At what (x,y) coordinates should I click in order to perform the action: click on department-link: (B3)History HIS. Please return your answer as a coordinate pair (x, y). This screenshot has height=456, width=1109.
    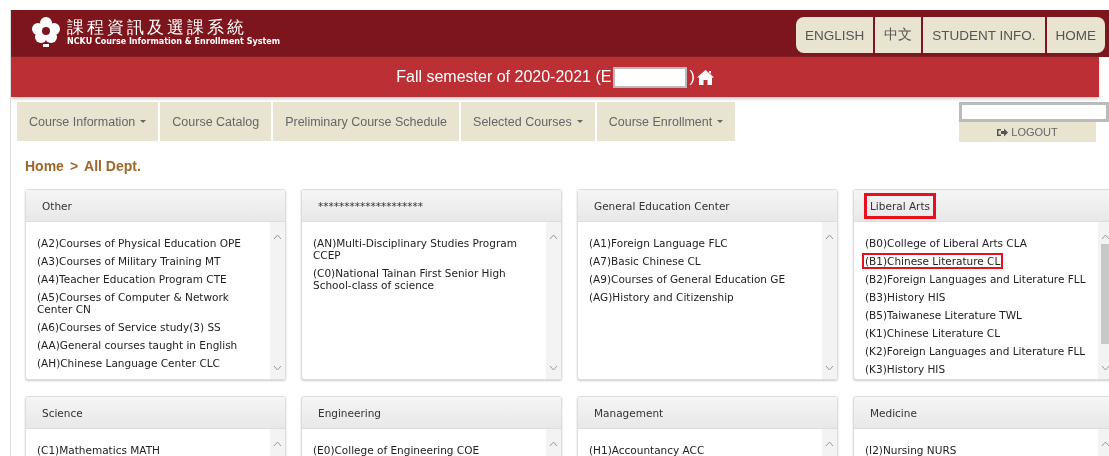
    Looking at the image, I should click on (981, 297).